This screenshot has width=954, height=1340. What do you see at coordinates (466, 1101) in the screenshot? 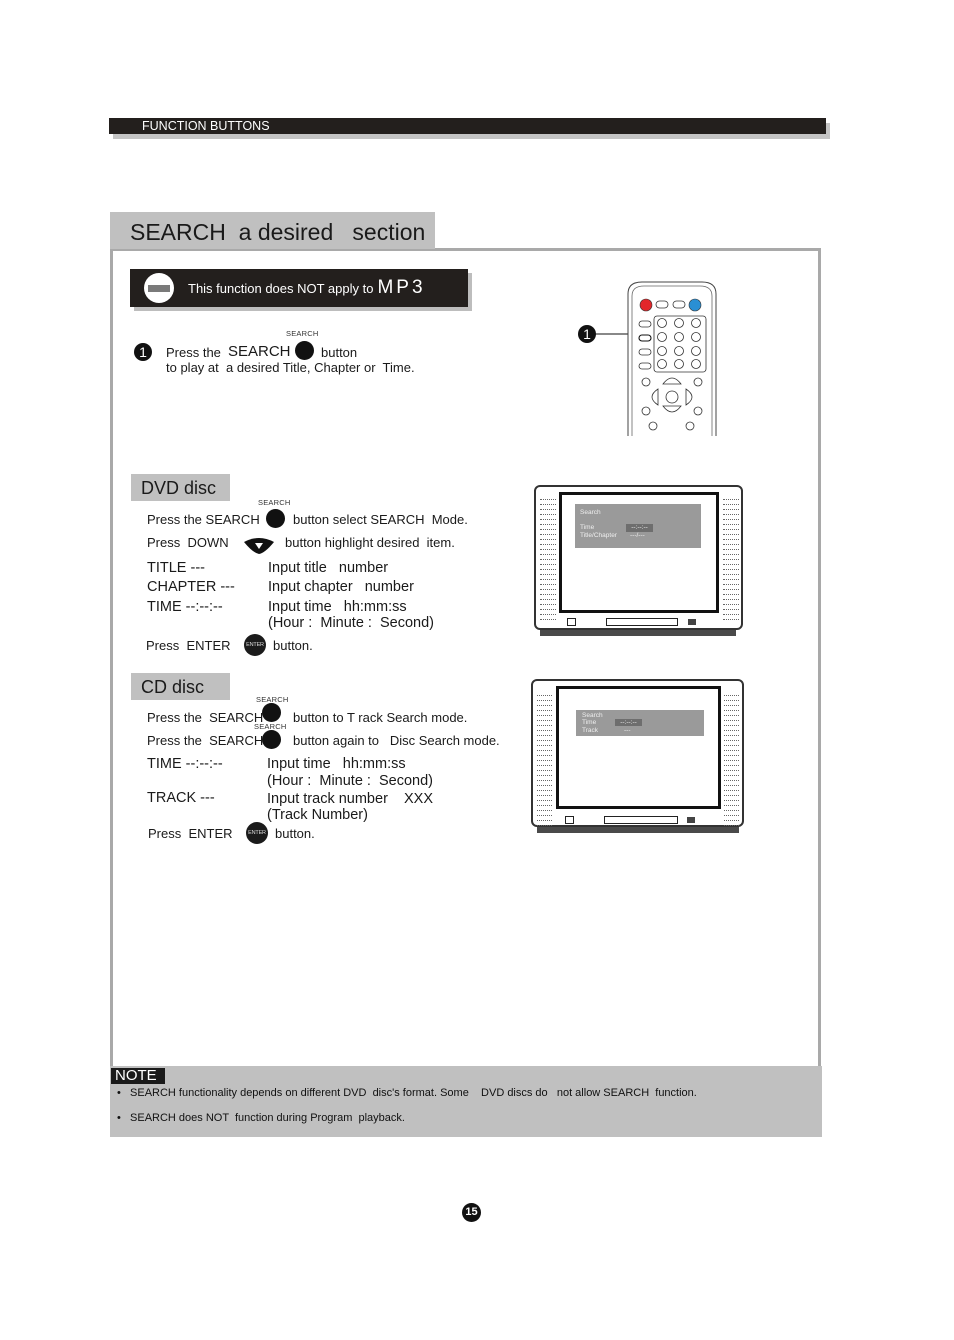
I see `note-box` at bounding box center [466, 1101].